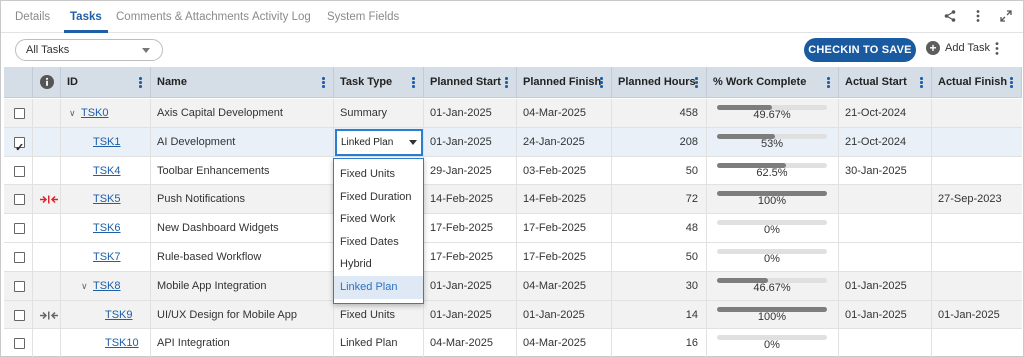 Image resolution: width=1024 pixels, height=357 pixels. I want to click on option-fixed-work: Fixed Work, so click(378, 219).